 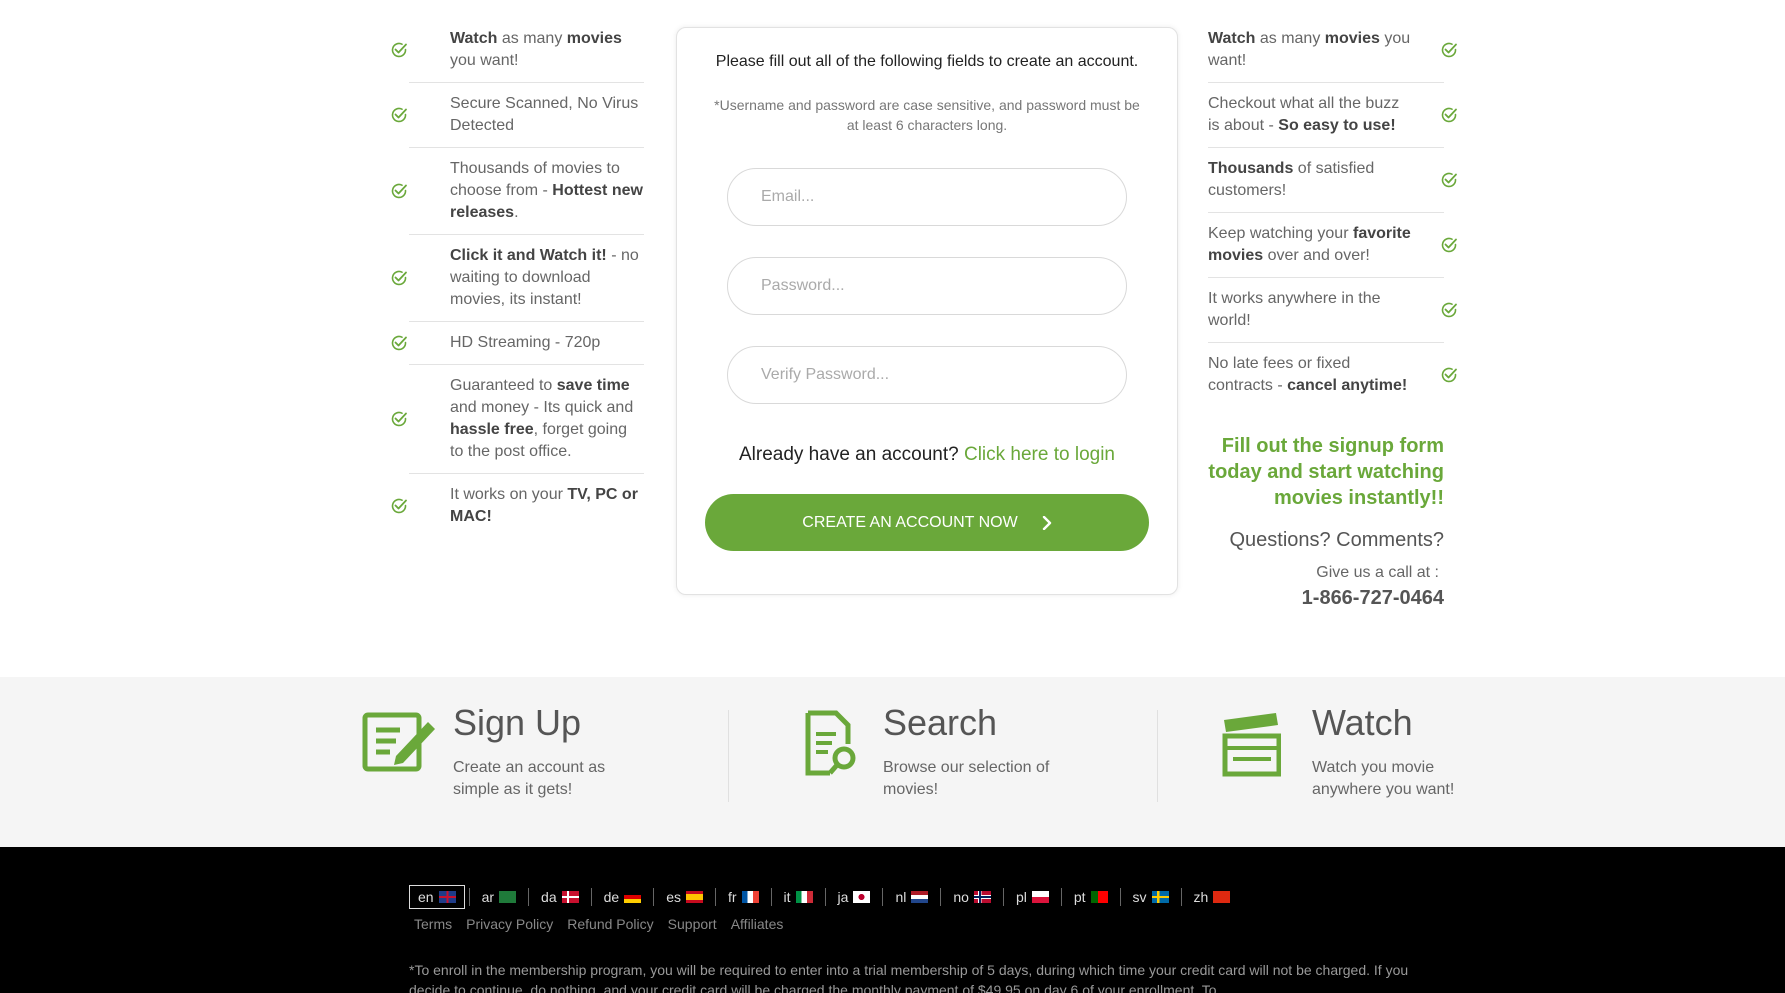 I want to click on feature-item: It works anywhere in the world!, so click(x=1332, y=310).